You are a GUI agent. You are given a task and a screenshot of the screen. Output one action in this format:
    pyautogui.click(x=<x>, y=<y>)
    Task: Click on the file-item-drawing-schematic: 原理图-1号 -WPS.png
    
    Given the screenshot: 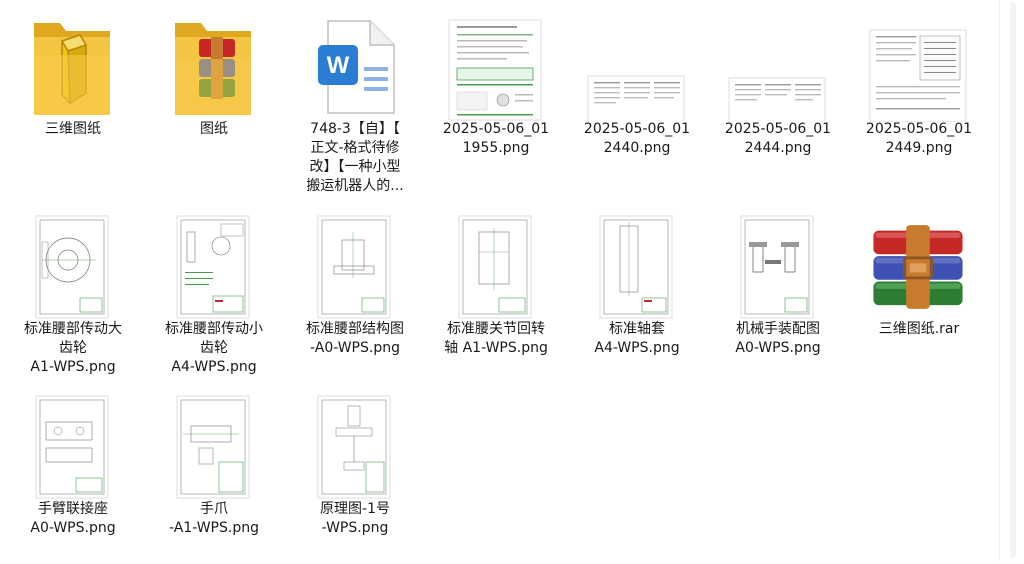 What is the action you would take?
    pyautogui.click(x=355, y=474)
    